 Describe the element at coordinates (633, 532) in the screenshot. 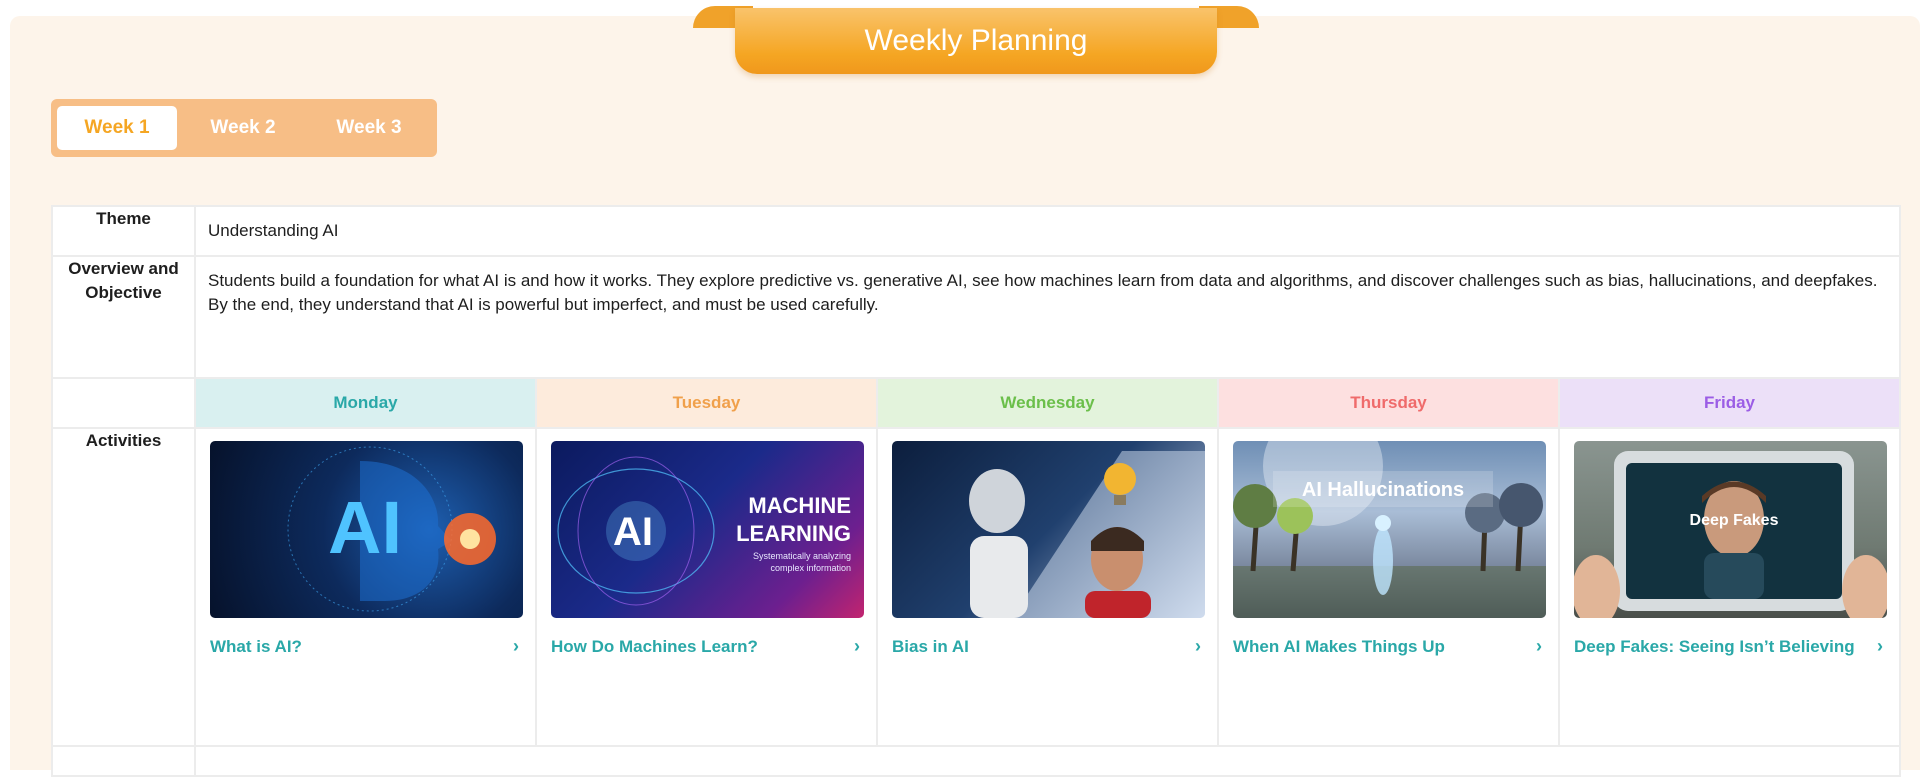

I see `svg-text: AI` at that location.